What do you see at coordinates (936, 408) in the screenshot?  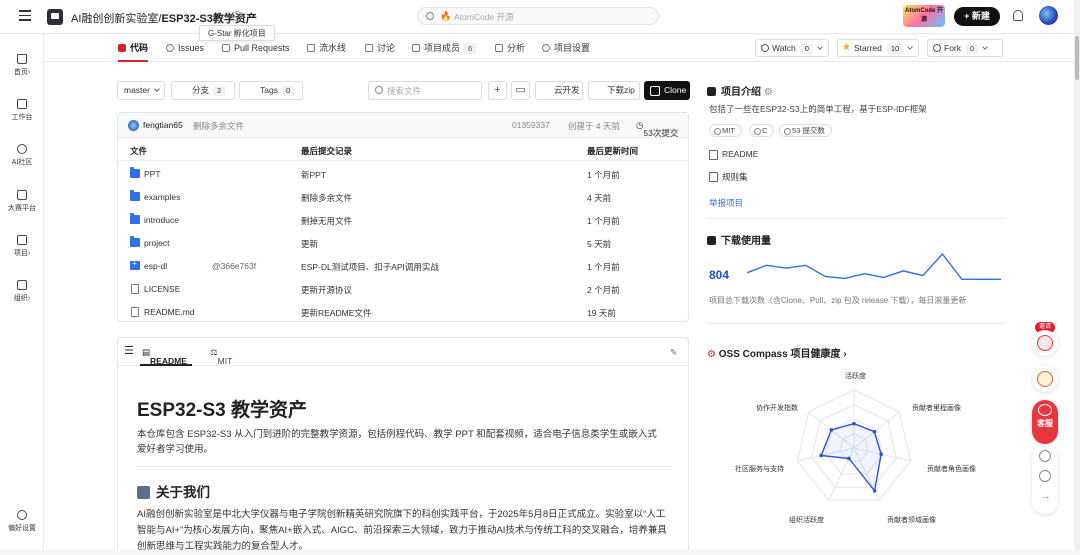 I see `radar-label-milestone: 贡献者里程画像` at bounding box center [936, 408].